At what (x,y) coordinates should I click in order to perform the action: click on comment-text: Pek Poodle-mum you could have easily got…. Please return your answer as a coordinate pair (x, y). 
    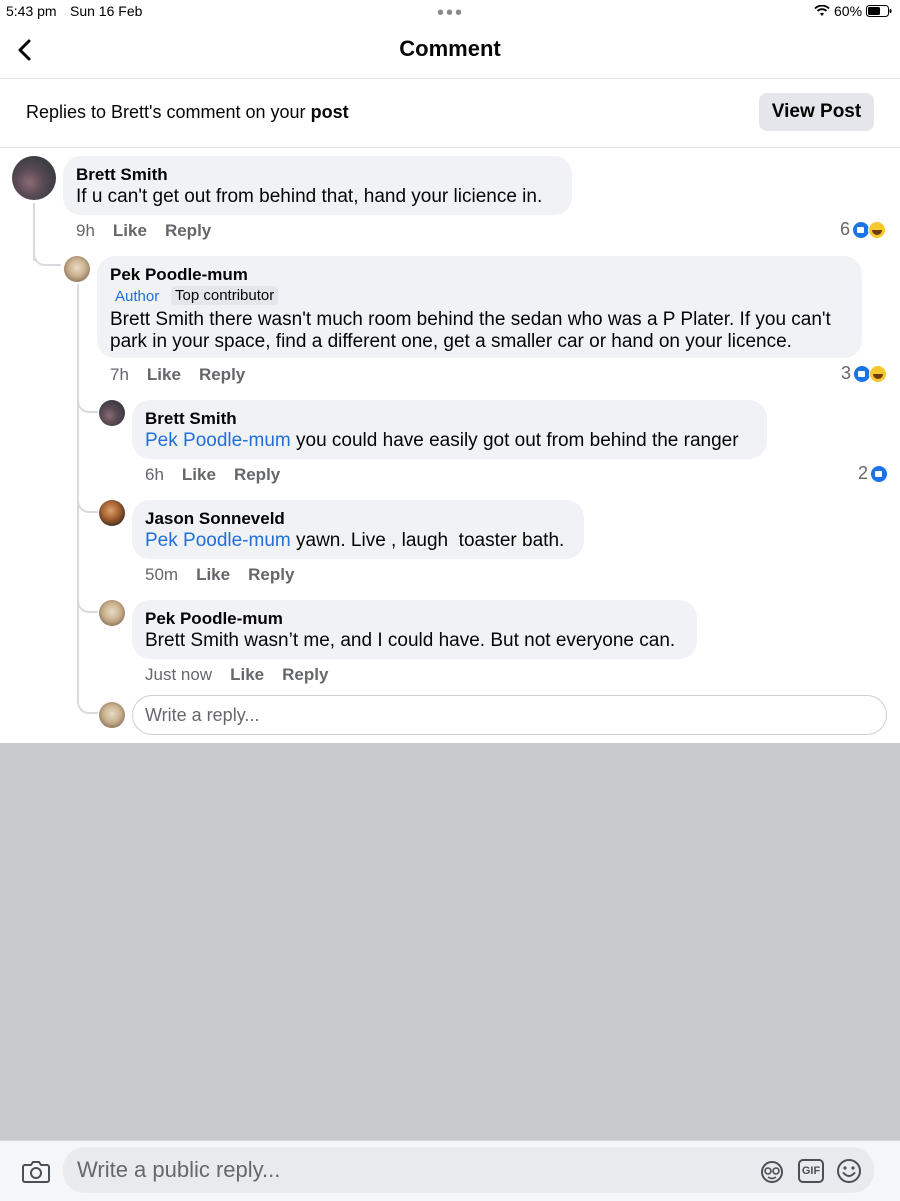
    Looking at the image, I should click on (442, 440).